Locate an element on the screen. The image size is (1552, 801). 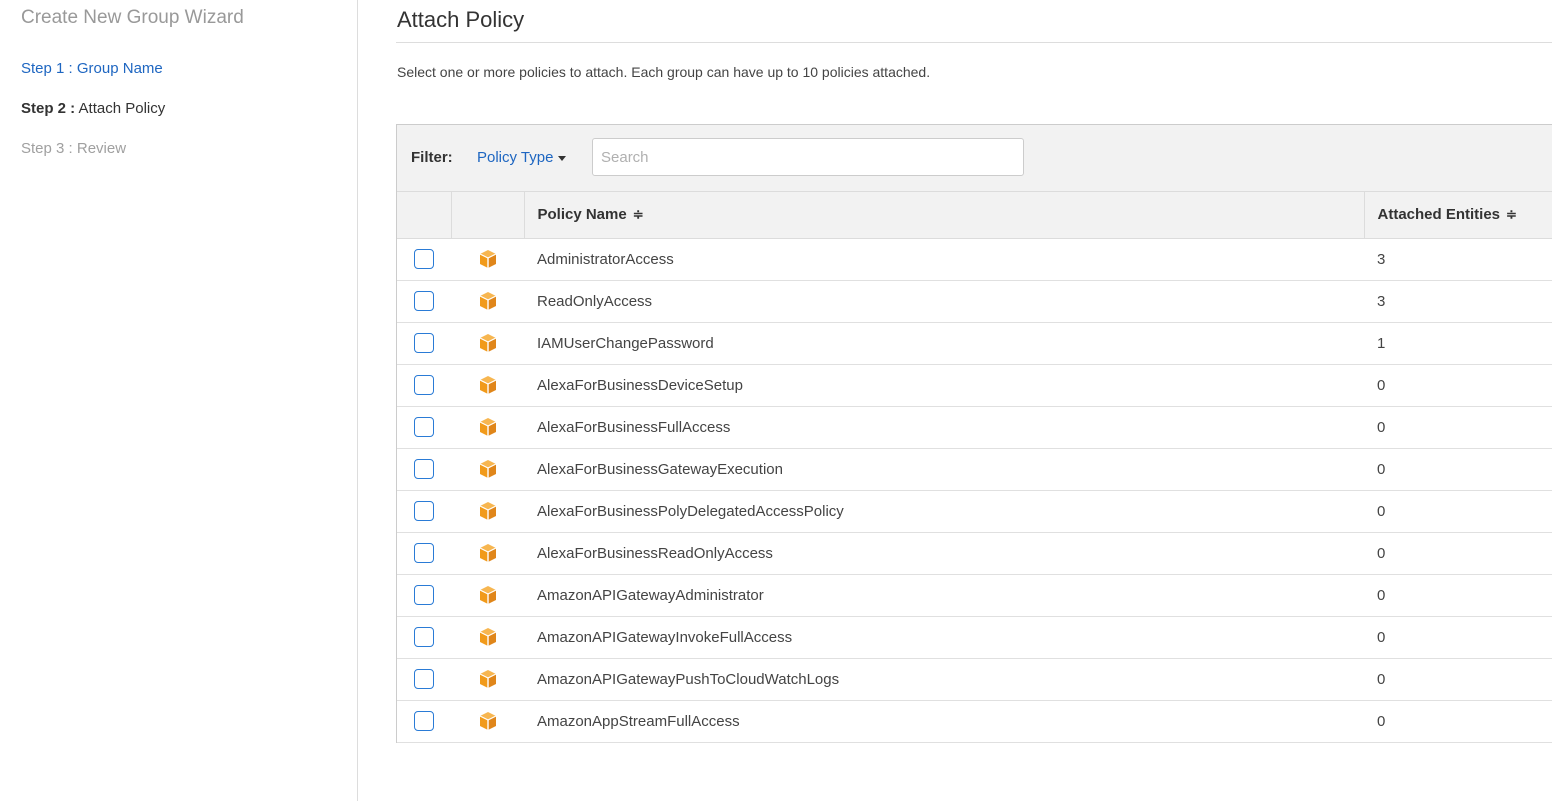
policy-name-cell: AlexaForBusinessReadOnlyAccess is located at coordinates (944, 553).